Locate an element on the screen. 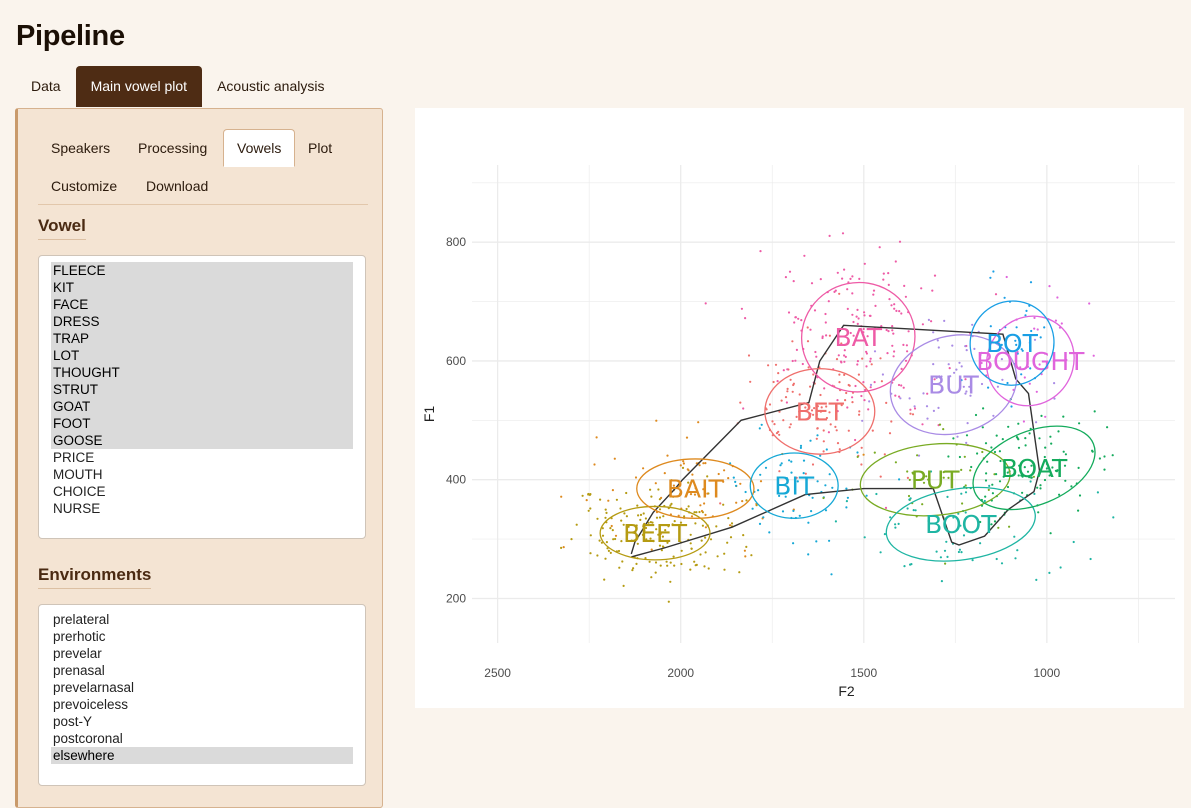 The image size is (1191, 808). list-option: KIT is located at coordinates (202, 287).